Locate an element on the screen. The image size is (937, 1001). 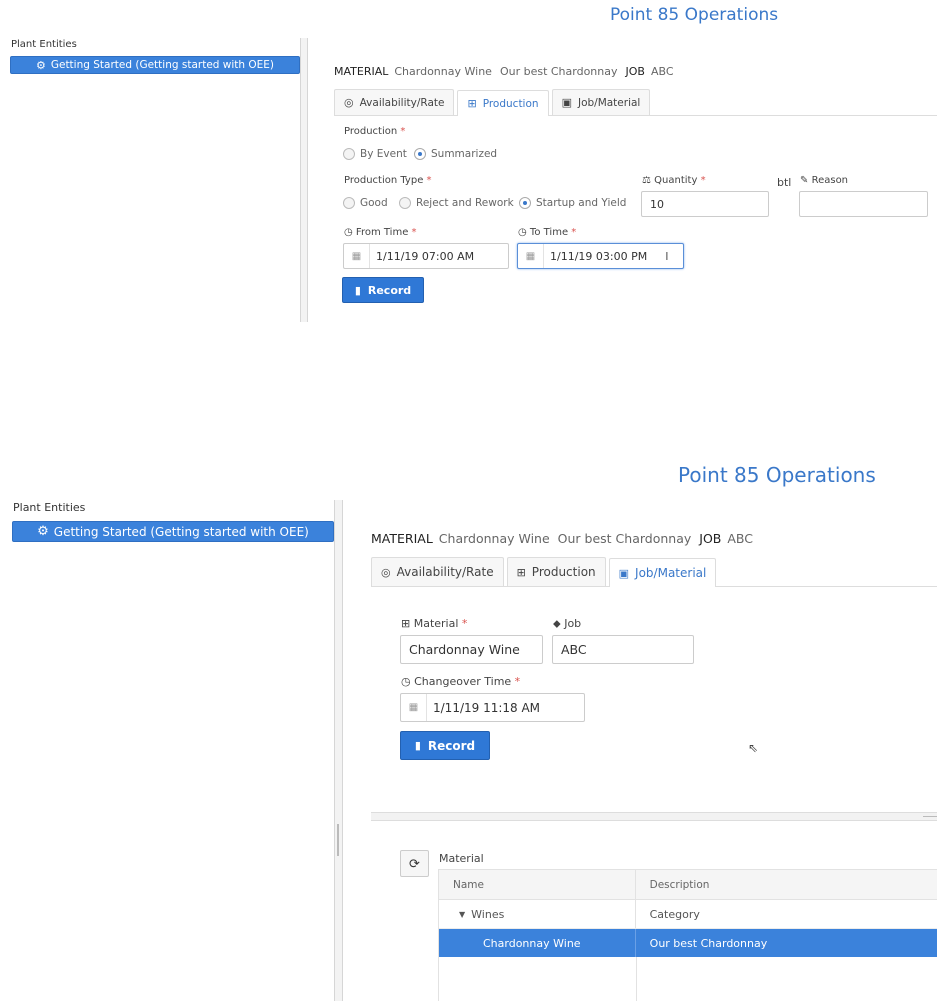
record-button-label: Record is located at coordinates (451, 745).